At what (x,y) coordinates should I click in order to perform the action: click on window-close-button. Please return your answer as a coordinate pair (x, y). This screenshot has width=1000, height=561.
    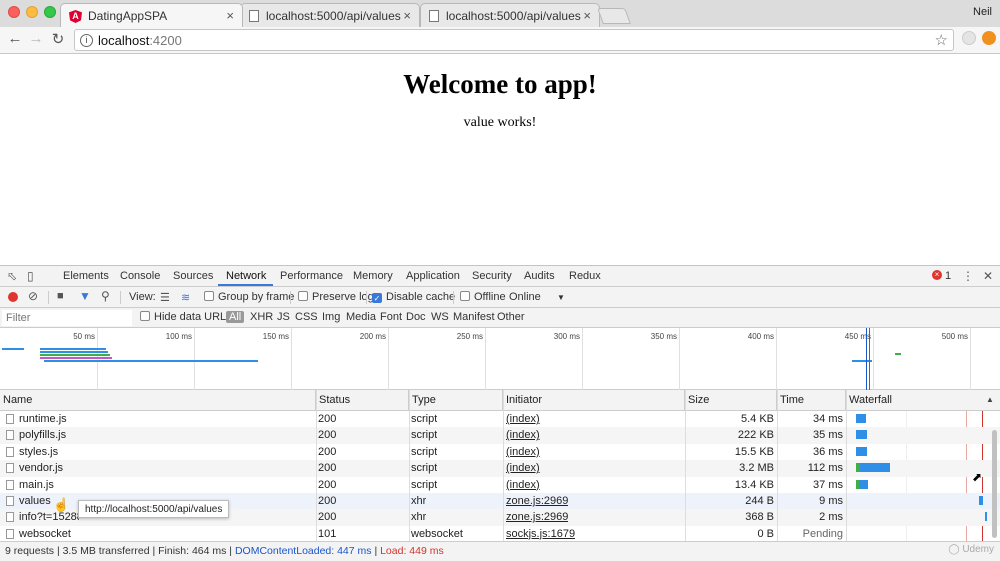
    Looking at the image, I should click on (14, 12).